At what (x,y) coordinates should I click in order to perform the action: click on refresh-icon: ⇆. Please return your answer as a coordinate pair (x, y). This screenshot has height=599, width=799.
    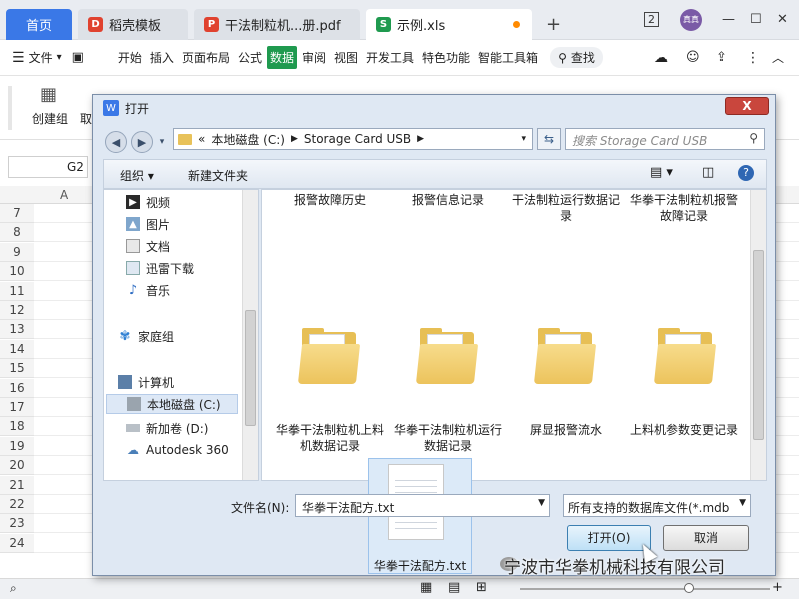
    Looking at the image, I should click on (549, 139).